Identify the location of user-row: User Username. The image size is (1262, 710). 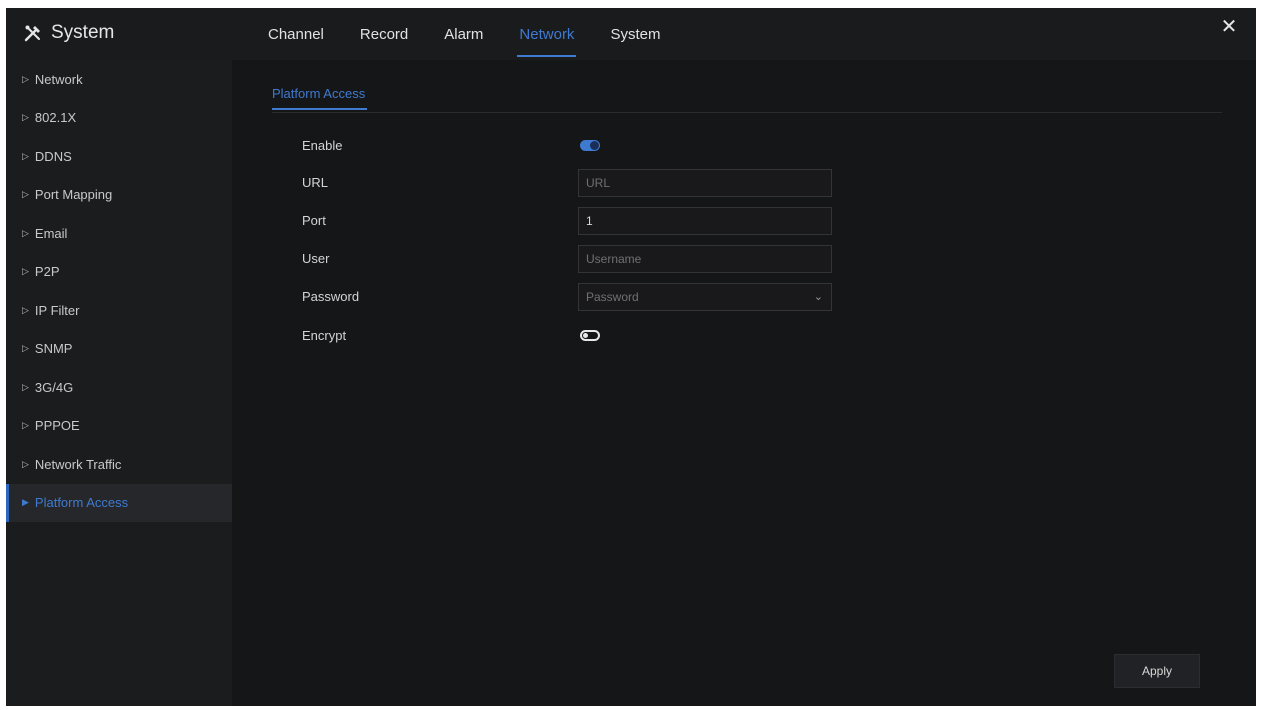
(582, 259).